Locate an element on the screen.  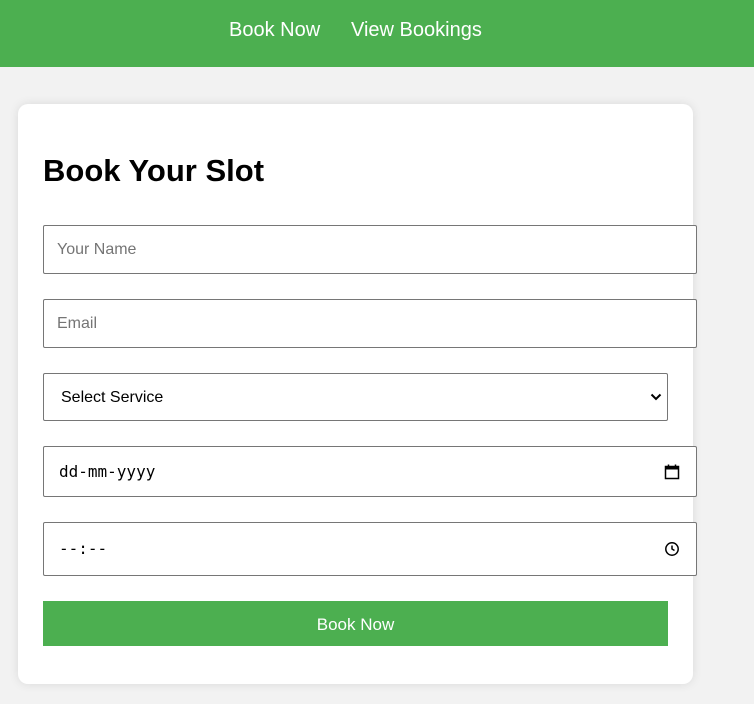
date-input: dd-mm-yyyy is located at coordinates (370, 471).